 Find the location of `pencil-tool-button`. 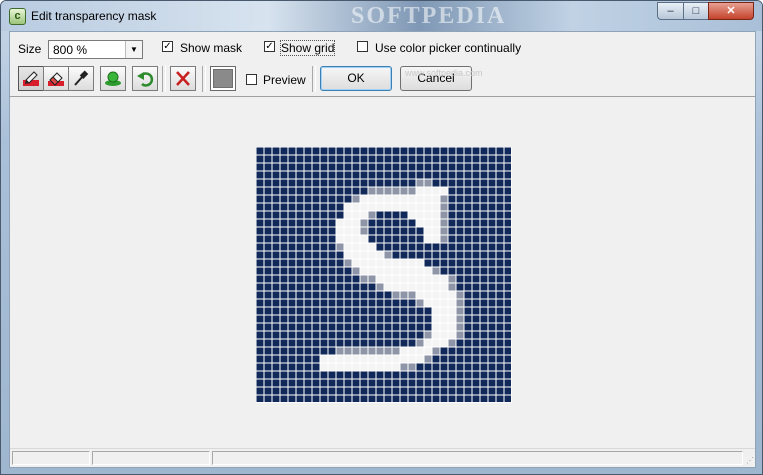

pencil-tool-button is located at coordinates (31, 78).